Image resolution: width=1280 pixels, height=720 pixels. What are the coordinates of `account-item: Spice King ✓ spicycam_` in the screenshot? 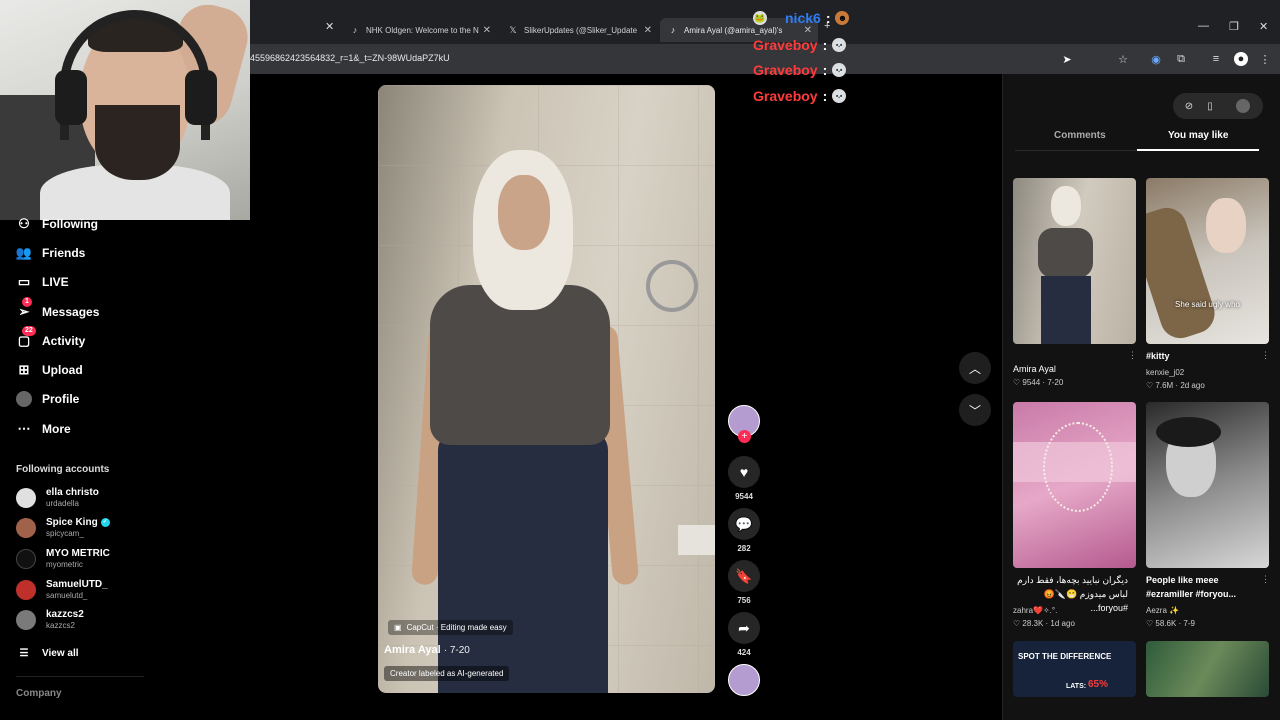 It's located at (63, 528).